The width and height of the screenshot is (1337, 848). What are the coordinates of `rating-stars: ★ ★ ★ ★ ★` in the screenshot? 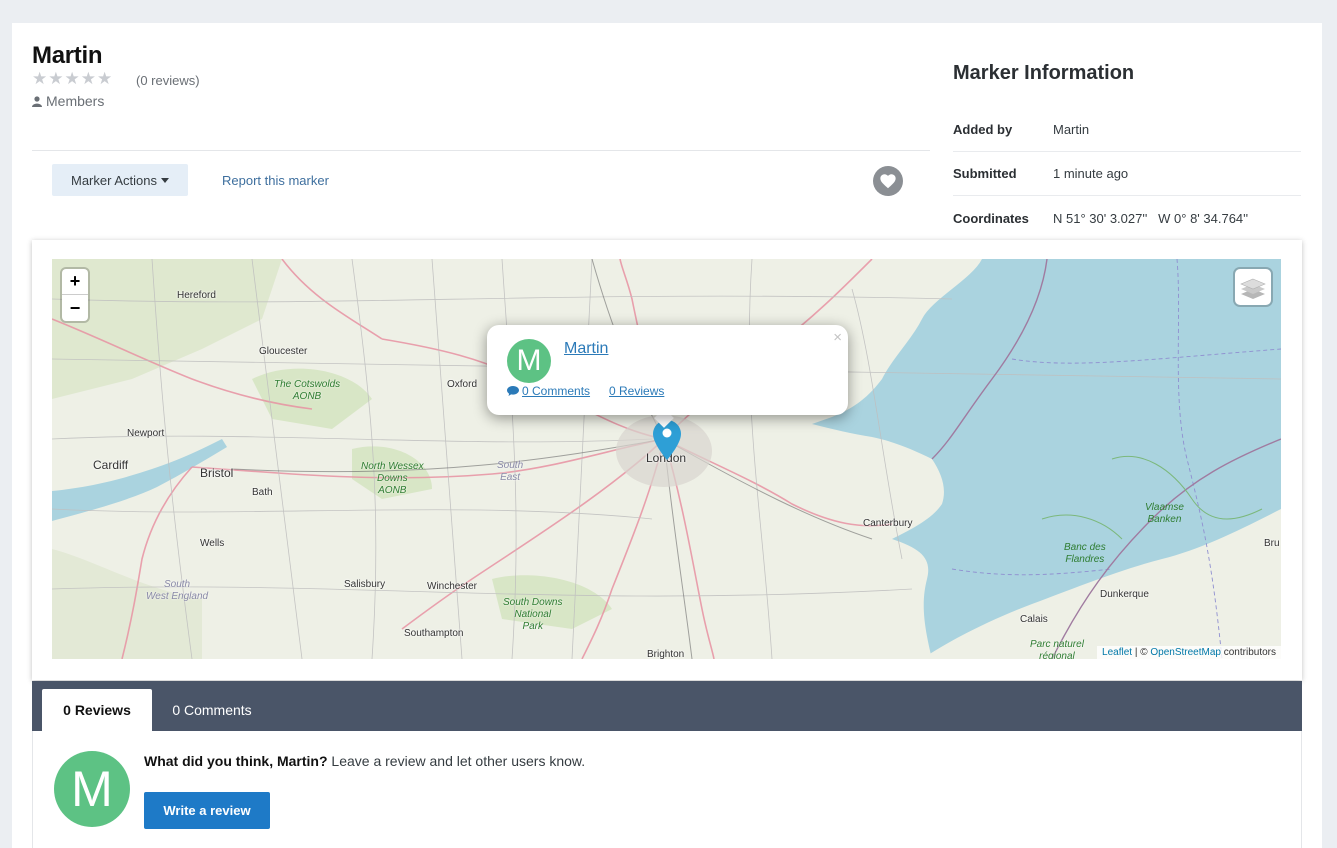 It's located at (72, 79).